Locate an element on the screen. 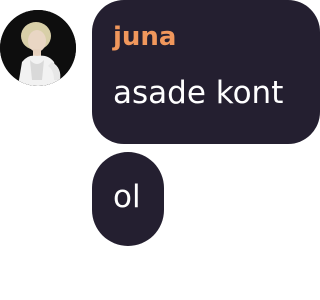  message-bubble: ol is located at coordinates (128, 199).